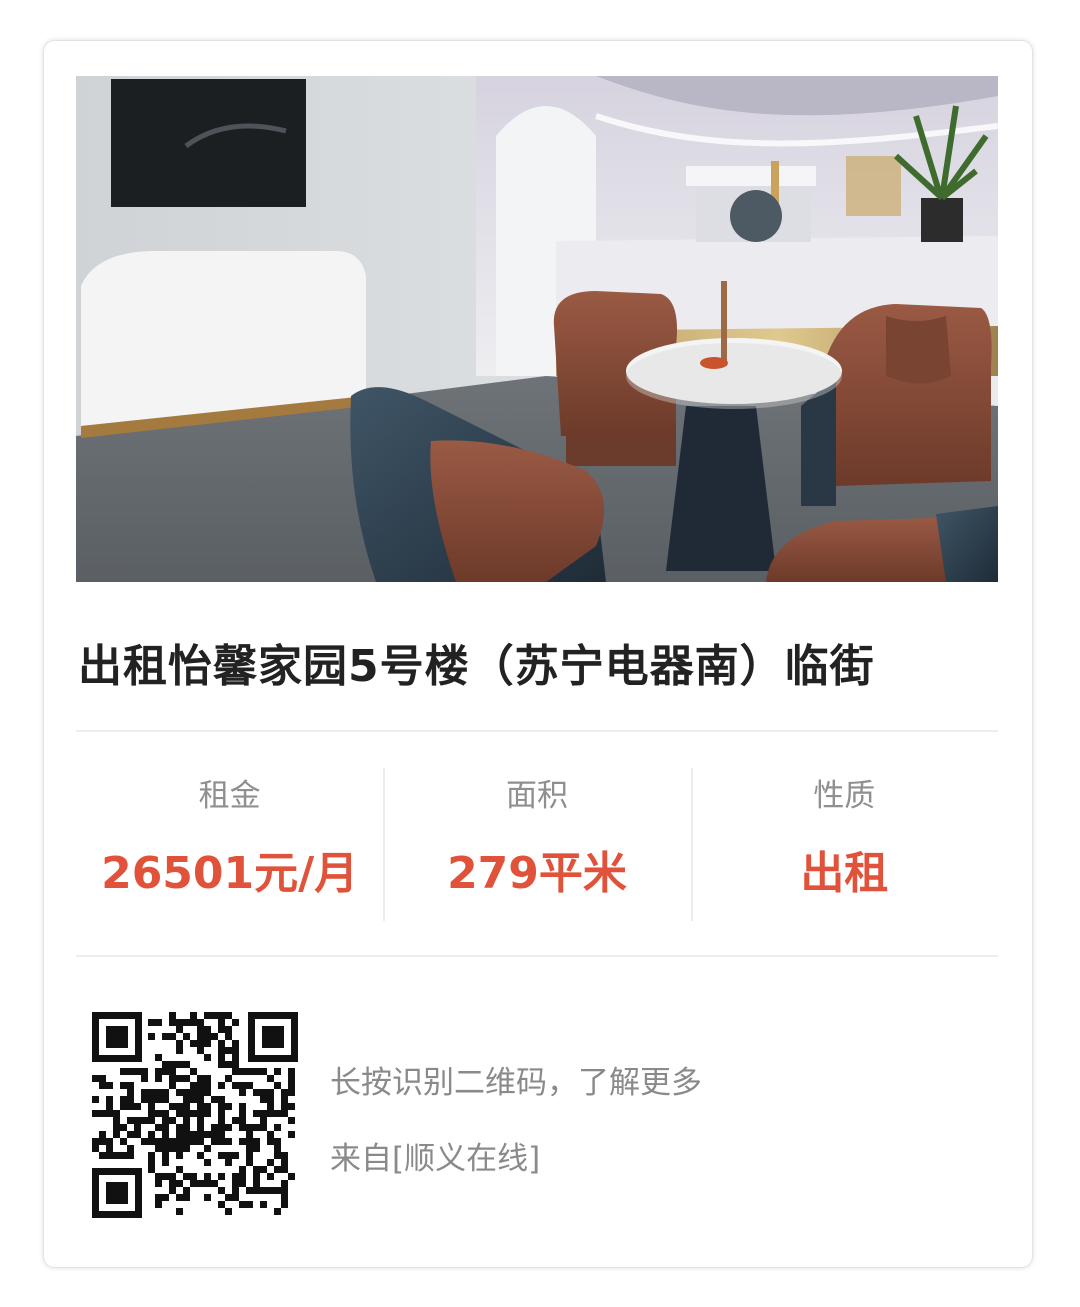 The height and width of the screenshot is (1307, 1080). Describe the element at coordinates (844, 796) in the screenshot. I see `stat-label: 性质` at that location.